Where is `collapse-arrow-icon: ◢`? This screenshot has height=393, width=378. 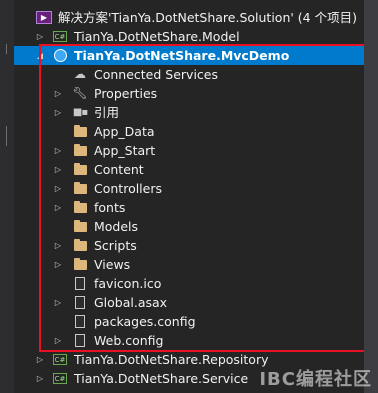
collapse-arrow-icon: ◢ is located at coordinates (40, 55).